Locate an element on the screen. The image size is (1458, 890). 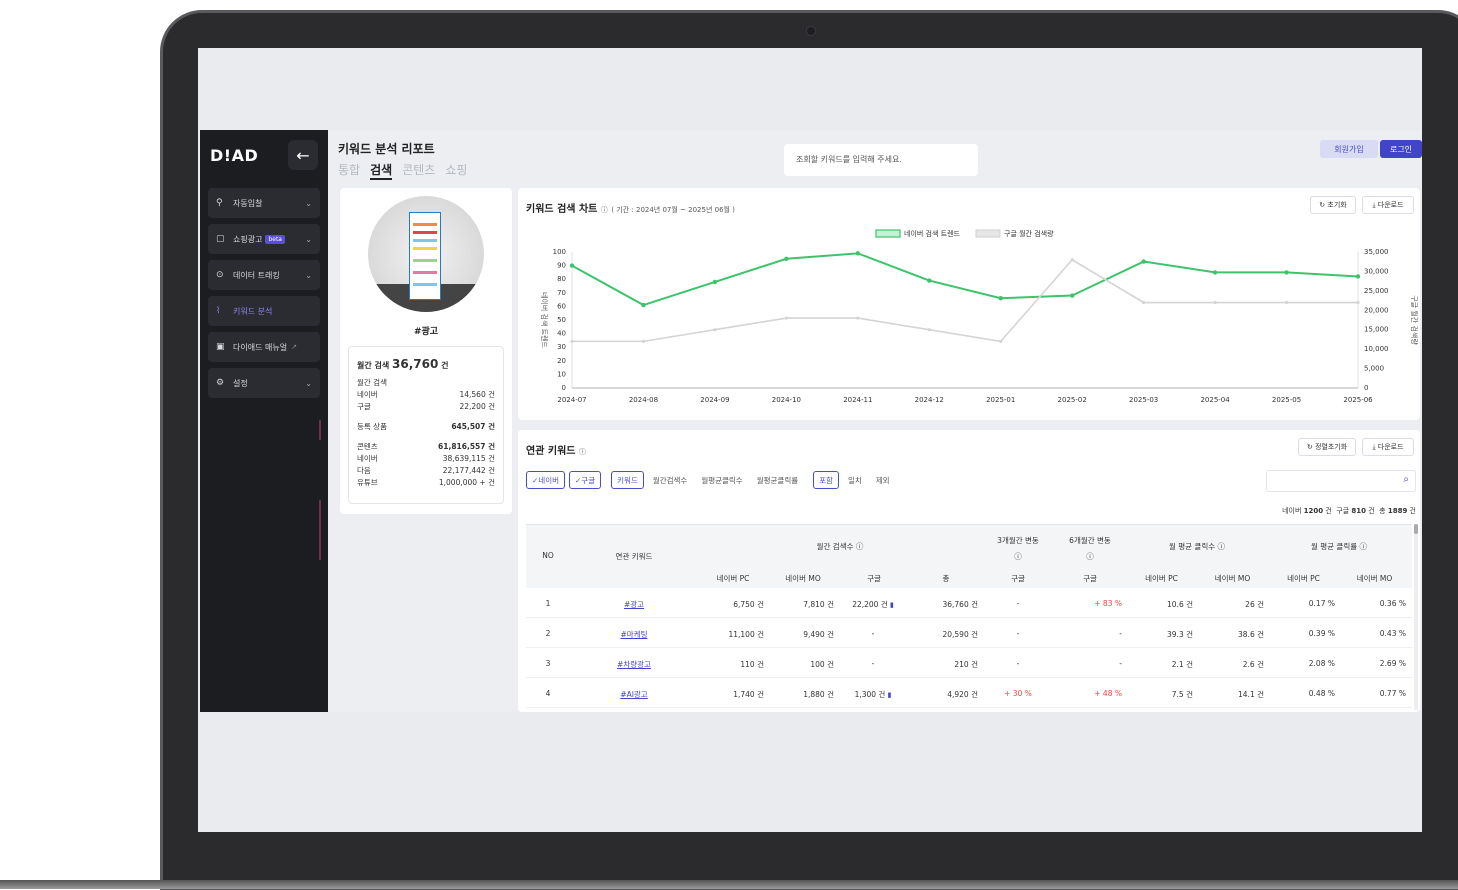
login-button: 로그인 is located at coordinates (1401, 149).